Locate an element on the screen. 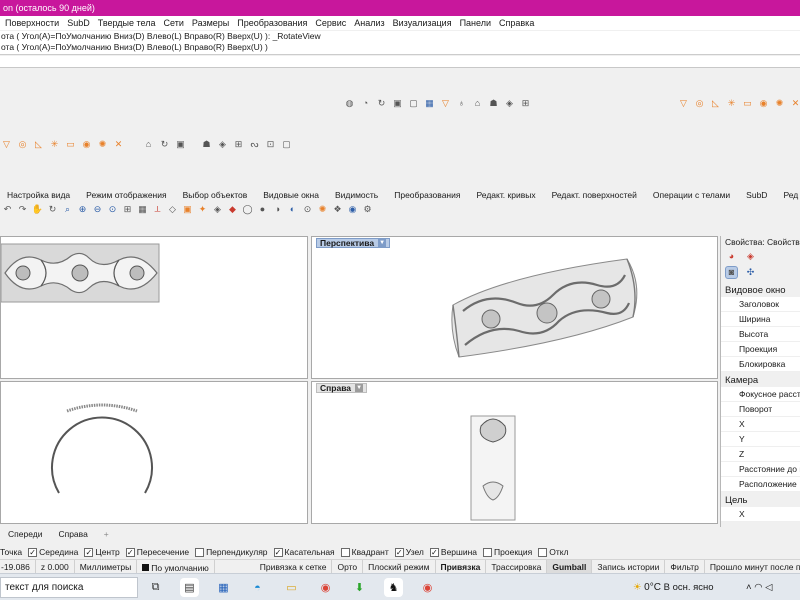 This screenshot has height=600, width=800. pen-icon: ◉ is located at coordinates (352, 209).